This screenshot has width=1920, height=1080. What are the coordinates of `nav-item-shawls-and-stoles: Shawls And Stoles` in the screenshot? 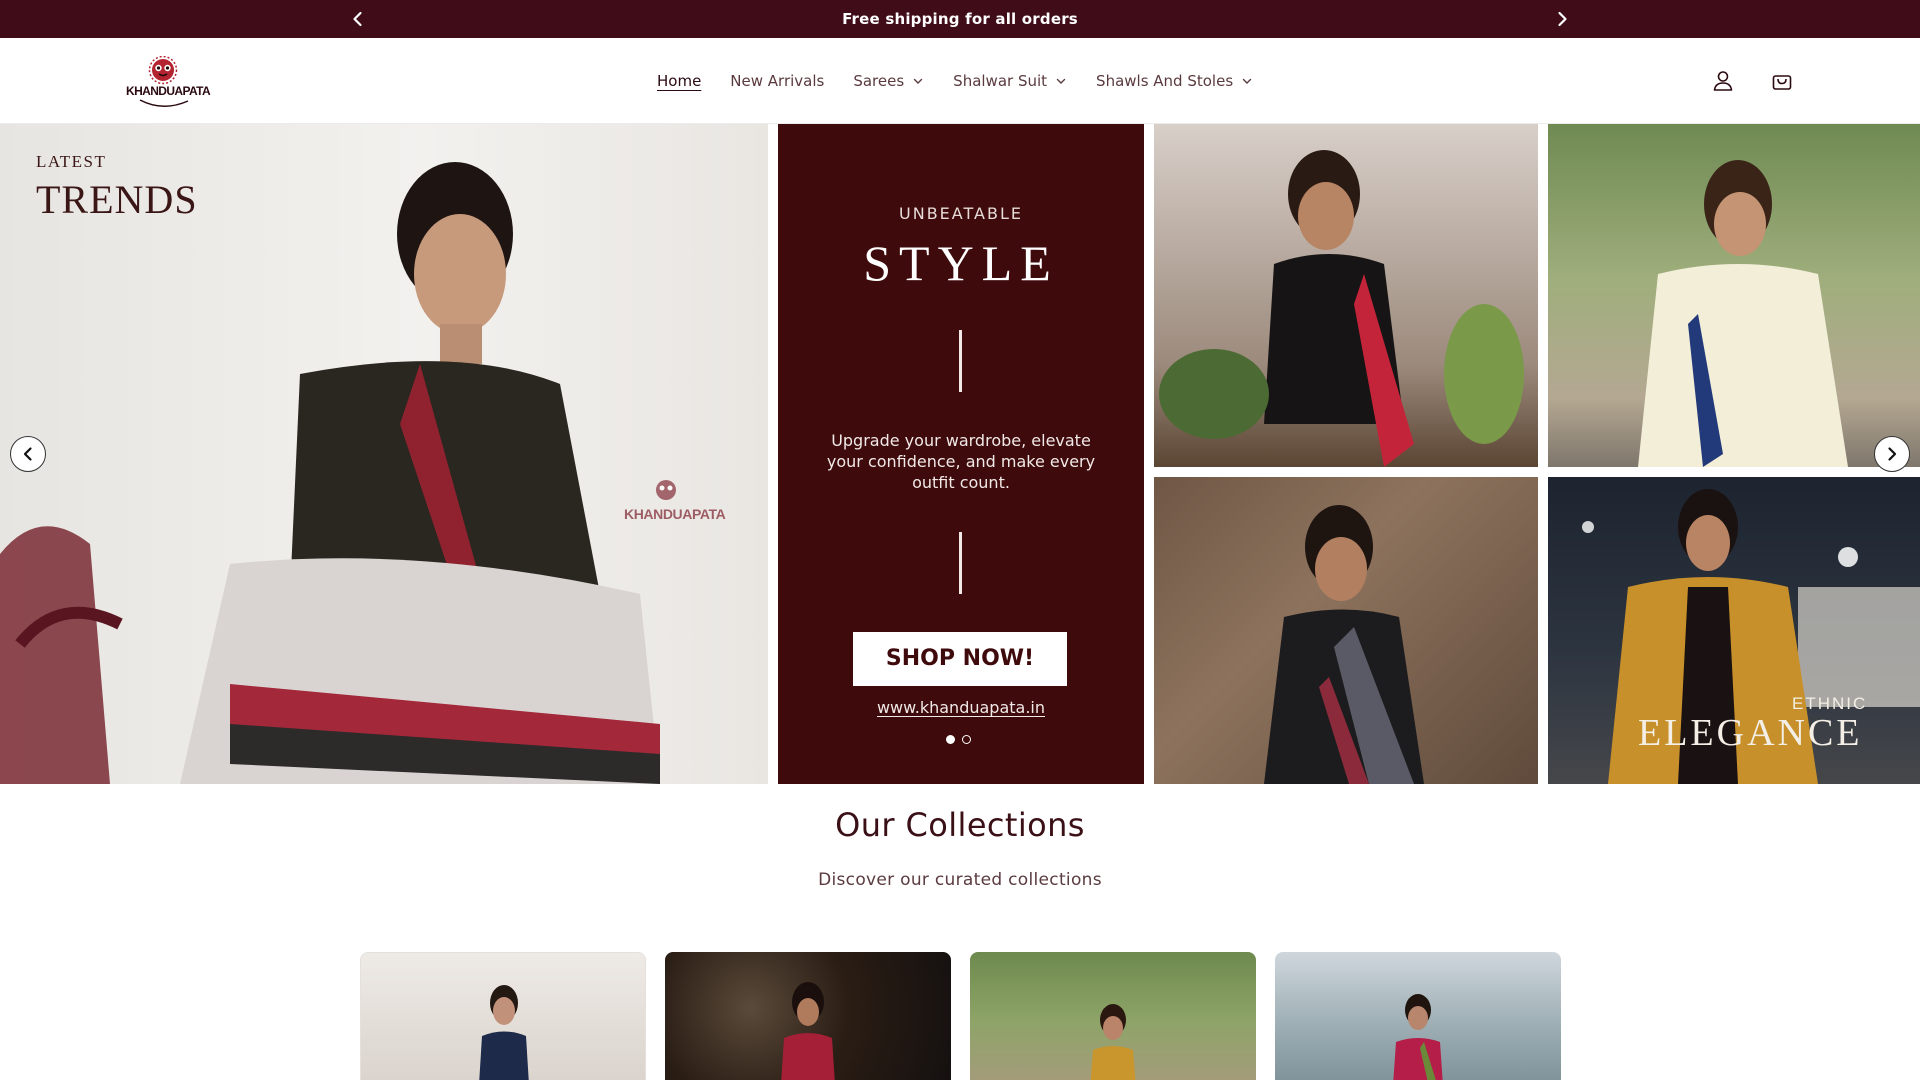 It's located at (1174, 81).